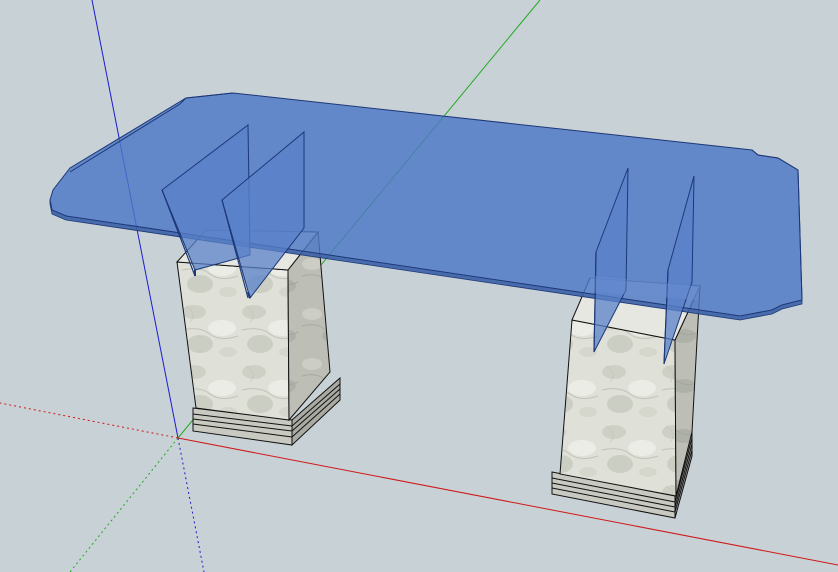 The height and width of the screenshot is (572, 838). Describe the element at coordinates (89, 420) in the screenshot. I see `red-axis-dotted` at that location.